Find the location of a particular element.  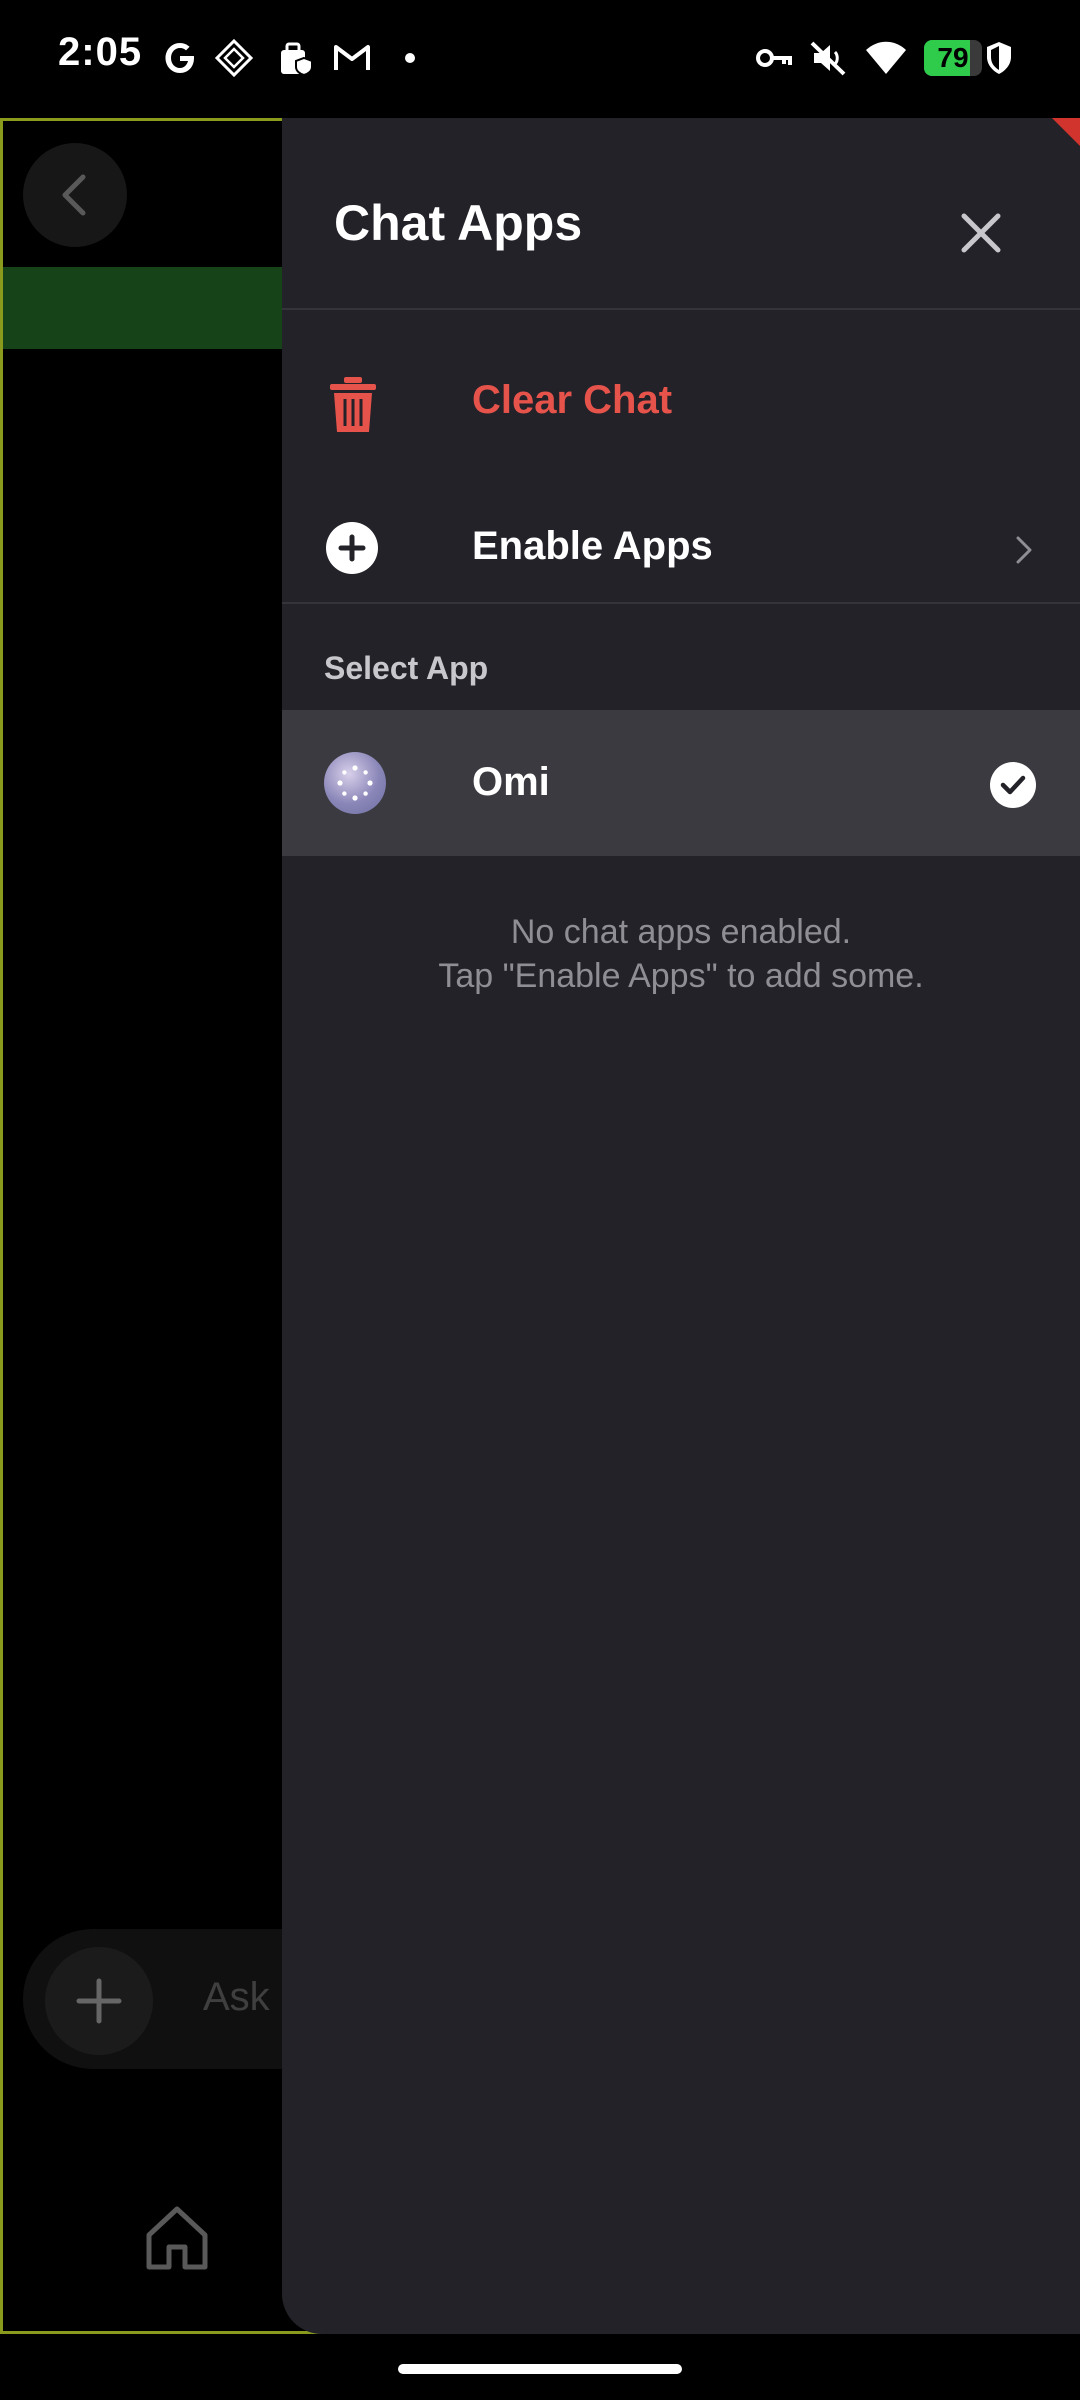

trash-icon is located at coordinates (353, 404).